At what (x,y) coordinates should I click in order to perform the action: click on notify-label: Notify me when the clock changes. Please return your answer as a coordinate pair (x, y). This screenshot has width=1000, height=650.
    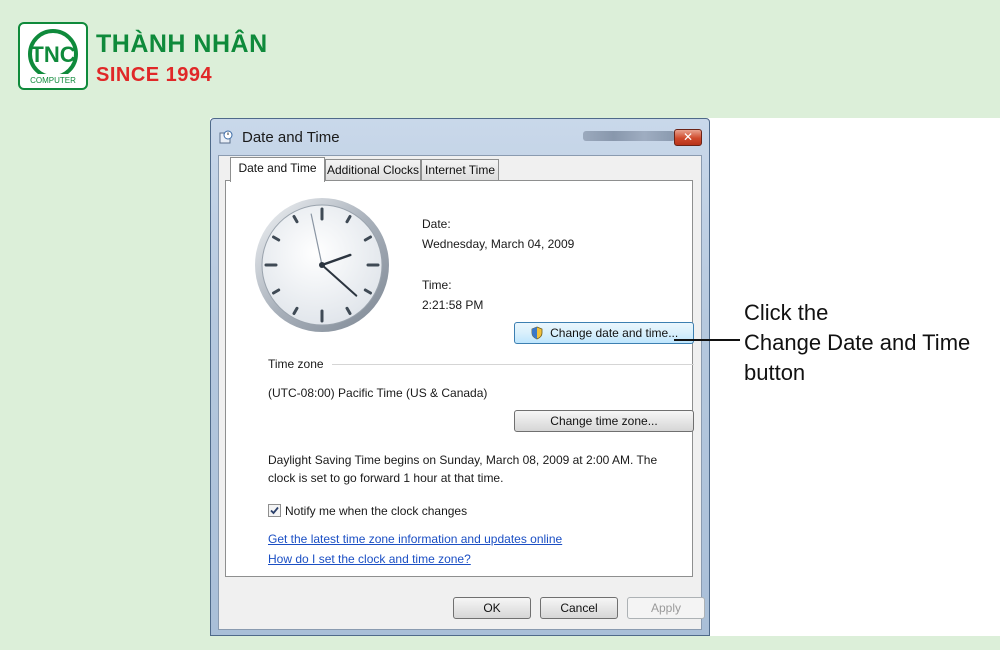
    Looking at the image, I should click on (376, 511).